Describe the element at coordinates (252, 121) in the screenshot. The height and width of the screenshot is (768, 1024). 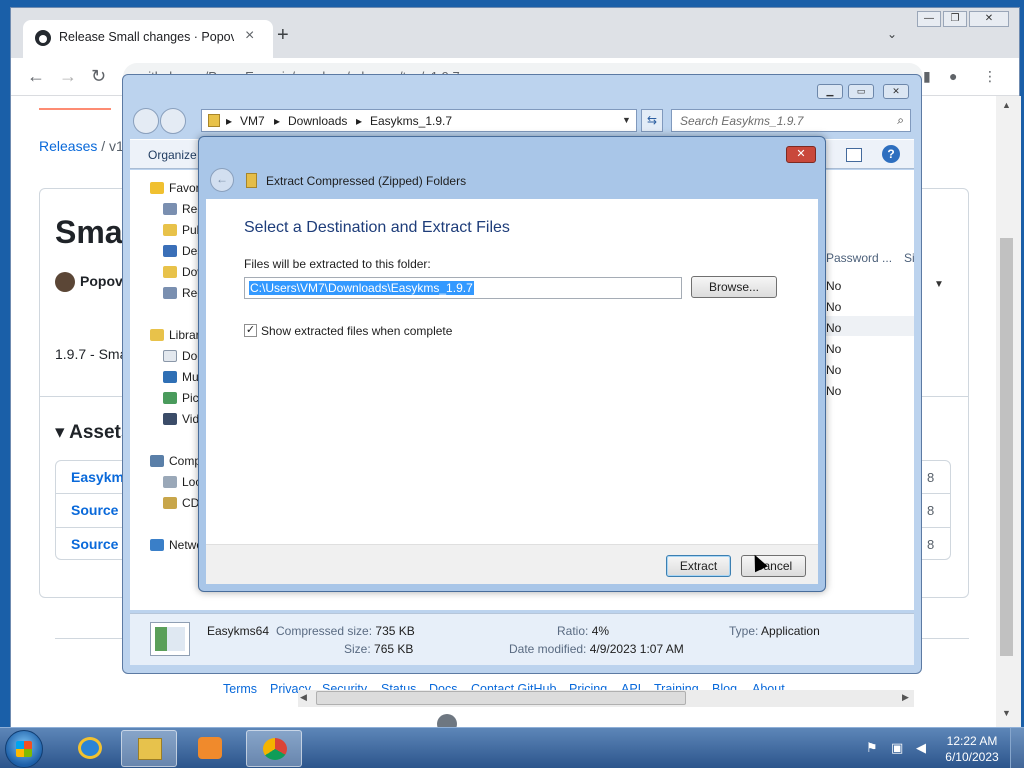
I see `address-segment-vm7: VM7` at that location.